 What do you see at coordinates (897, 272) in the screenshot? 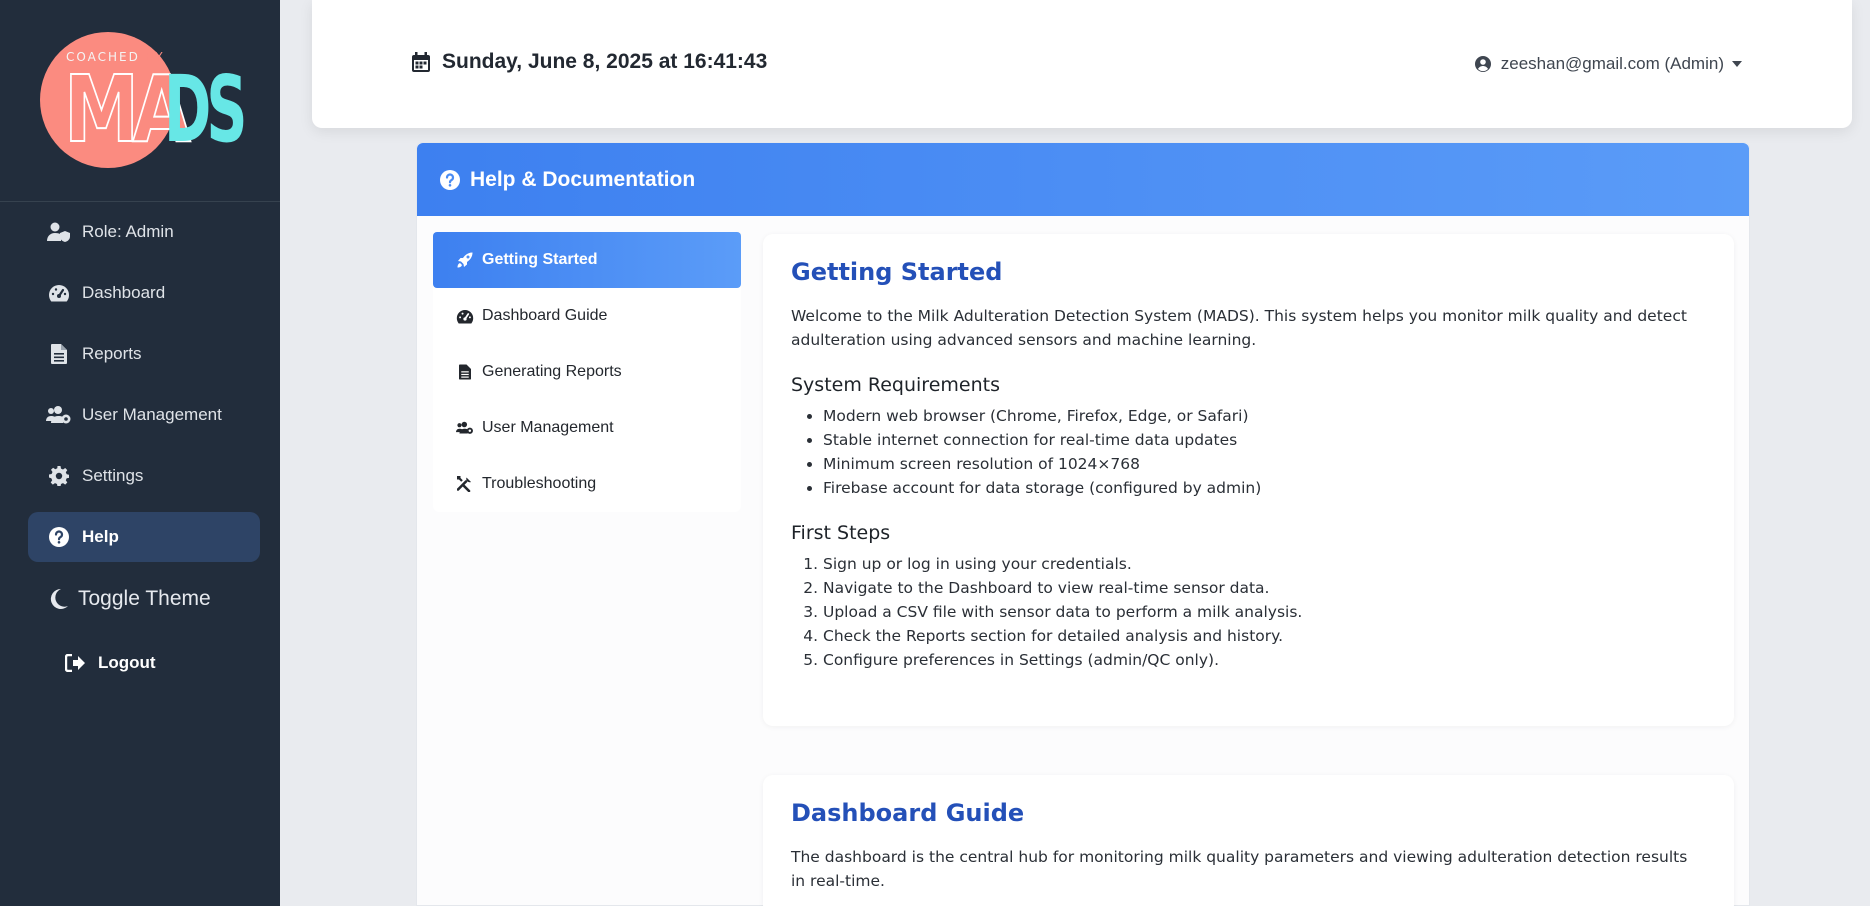
I see `section-title: Getting Started` at bounding box center [897, 272].